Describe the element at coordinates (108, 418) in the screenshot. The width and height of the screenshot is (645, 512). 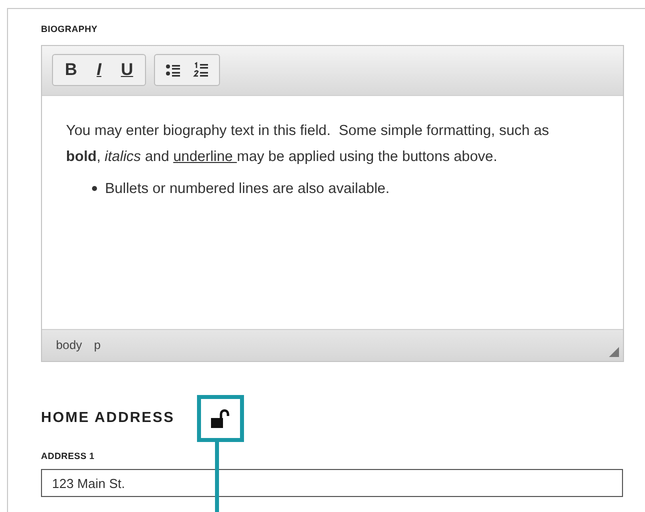
I see `section-title: HOME ADDRESS` at that location.